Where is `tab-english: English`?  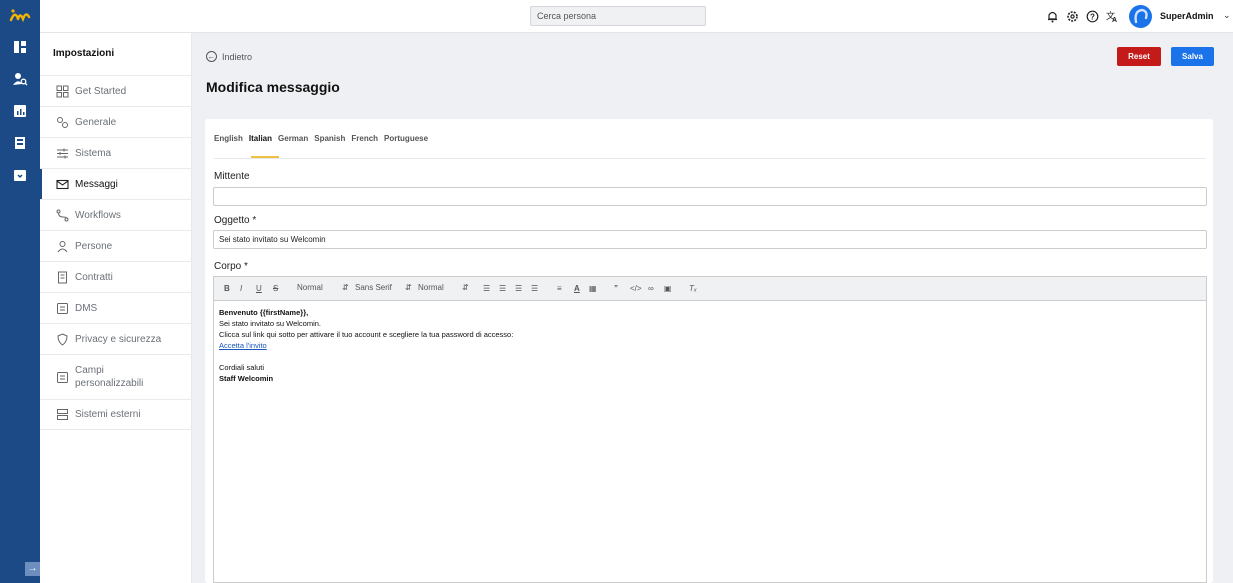 tab-english: English is located at coordinates (228, 138).